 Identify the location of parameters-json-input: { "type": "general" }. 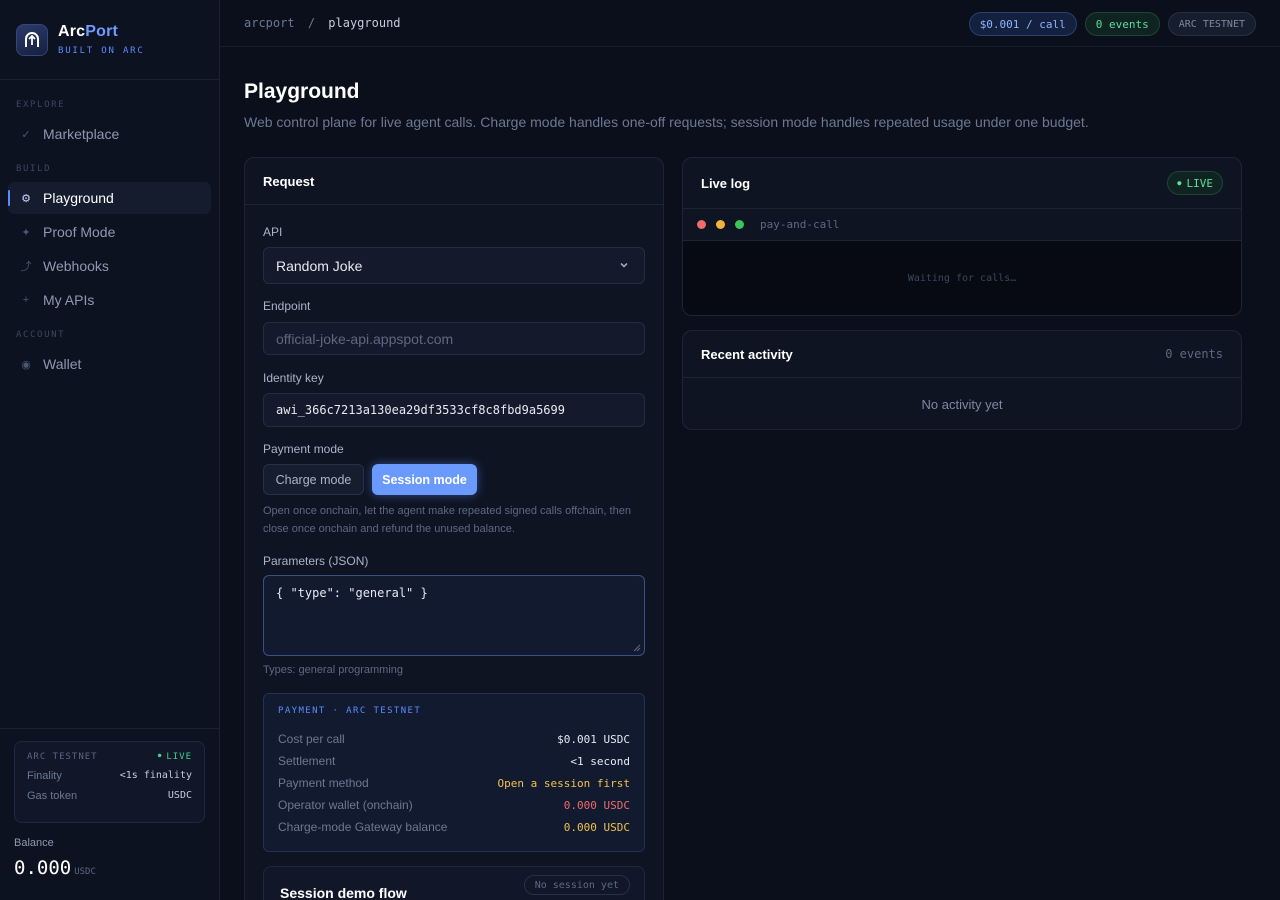
(454, 615).